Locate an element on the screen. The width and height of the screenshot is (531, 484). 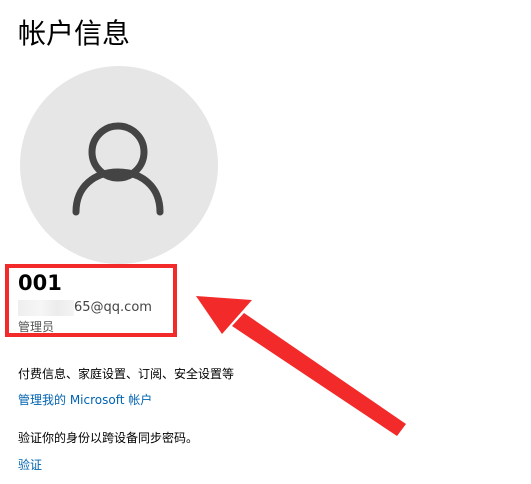
arrow-shaft is located at coordinates (319, 374).